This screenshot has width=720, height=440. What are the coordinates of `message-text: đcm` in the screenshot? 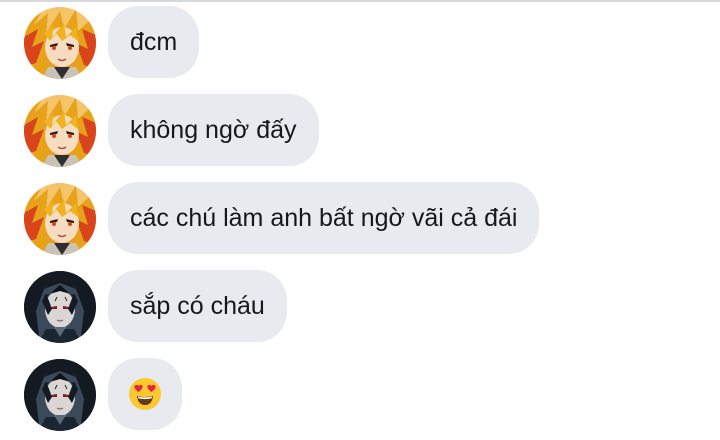 It's located at (154, 41).